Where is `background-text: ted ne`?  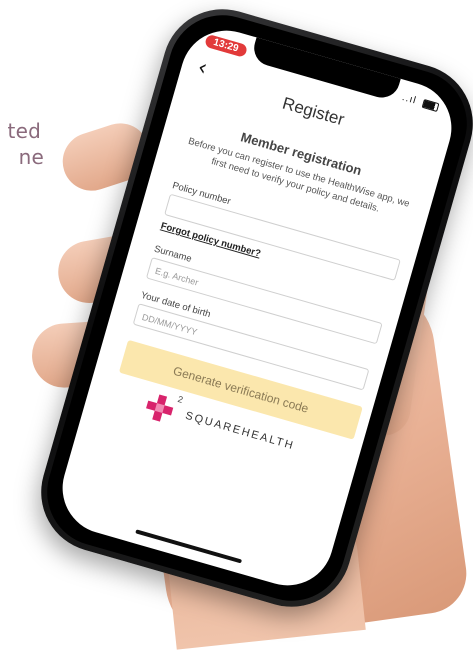
background-text: ted ne is located at coordinates (22, 144).